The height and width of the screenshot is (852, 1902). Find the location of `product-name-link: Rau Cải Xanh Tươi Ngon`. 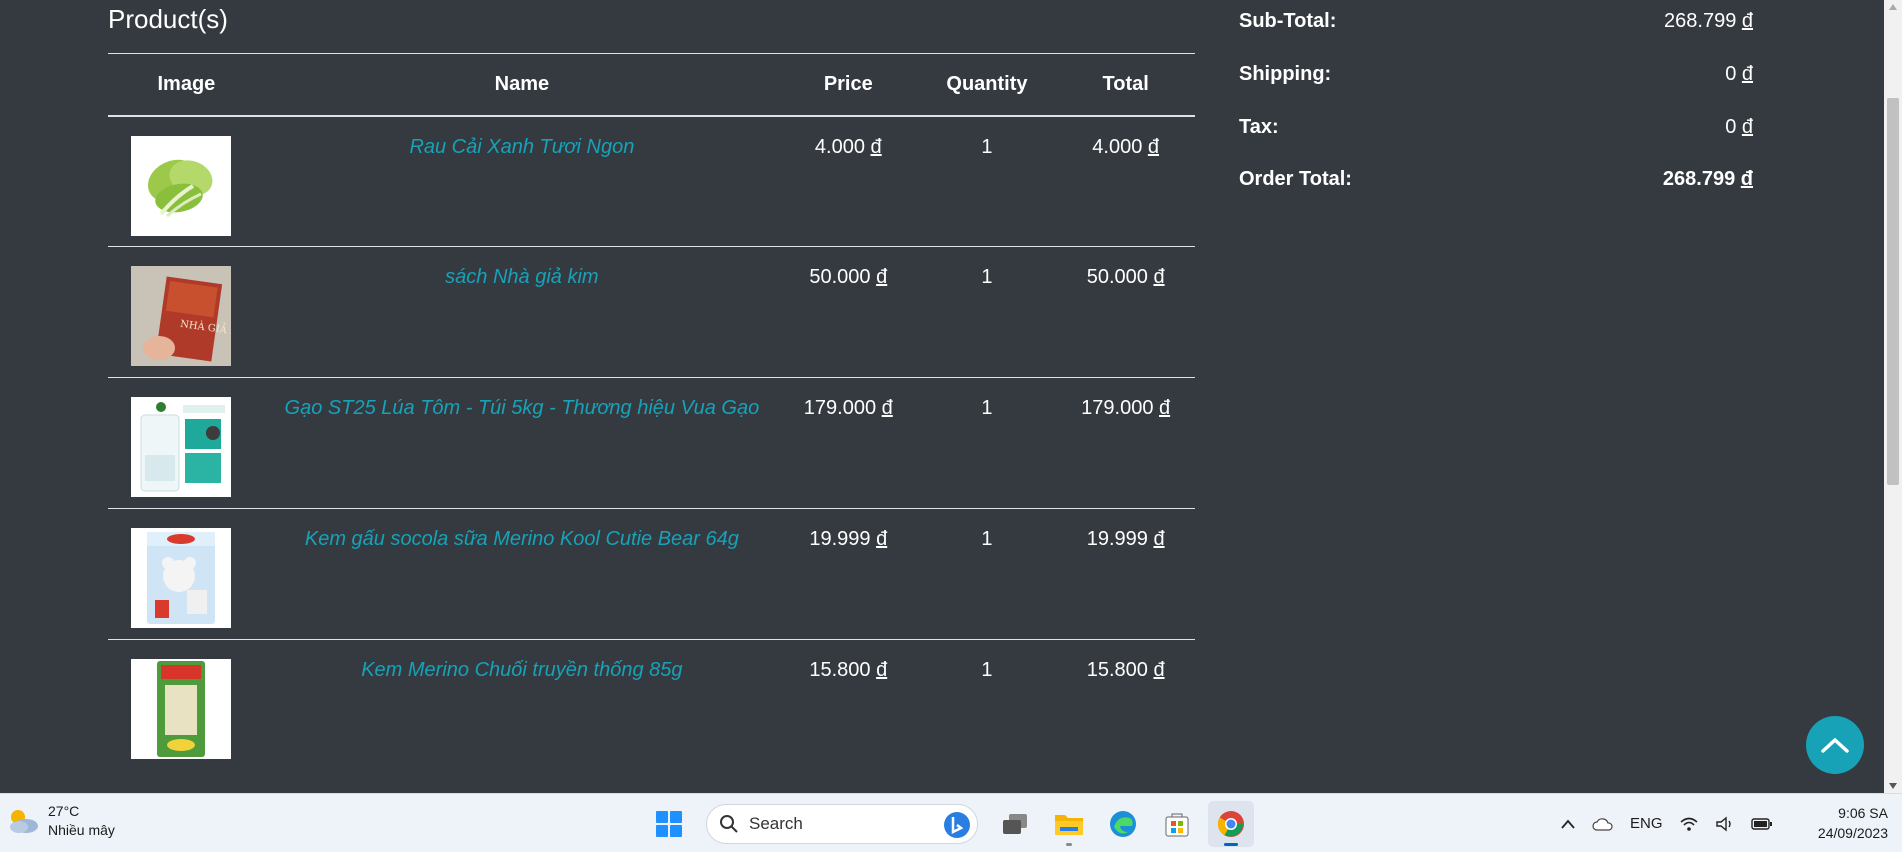

product-name-link: Rau Cải Xanh Tươi Ngon is located at coordinates (521, 147).